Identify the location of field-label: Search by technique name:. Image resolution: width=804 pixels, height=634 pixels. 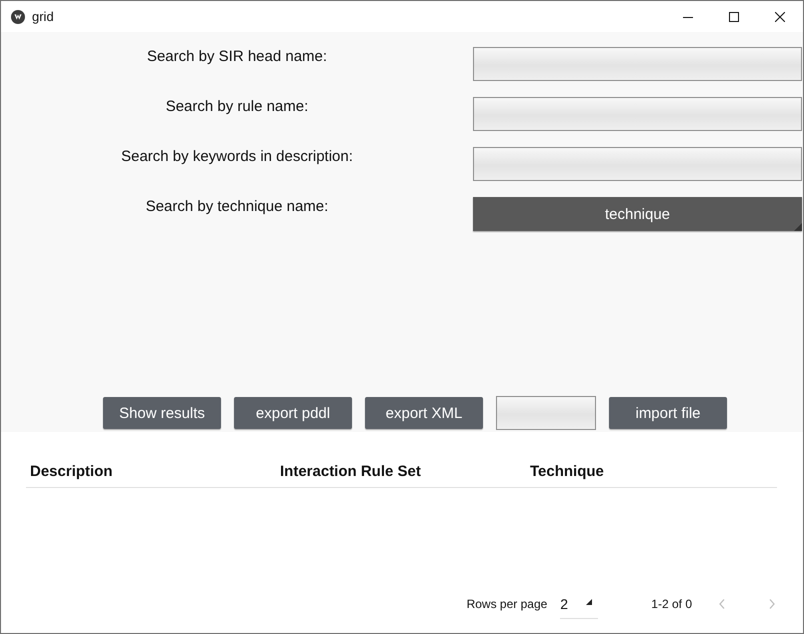
(237, 207).